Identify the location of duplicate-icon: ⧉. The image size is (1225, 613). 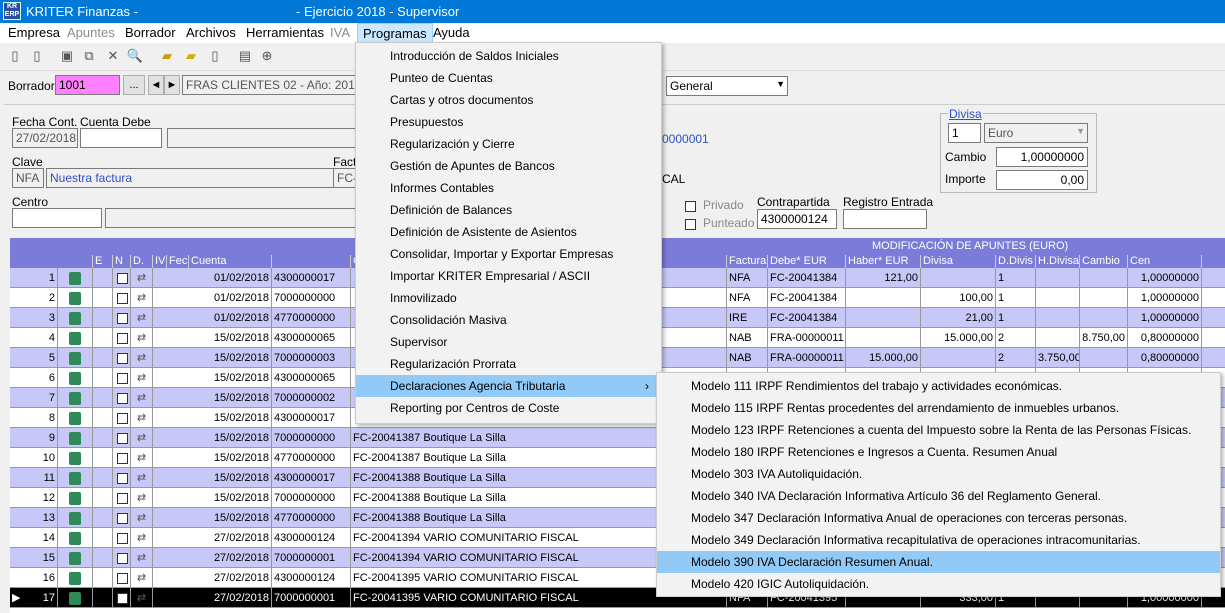
(89, 56).